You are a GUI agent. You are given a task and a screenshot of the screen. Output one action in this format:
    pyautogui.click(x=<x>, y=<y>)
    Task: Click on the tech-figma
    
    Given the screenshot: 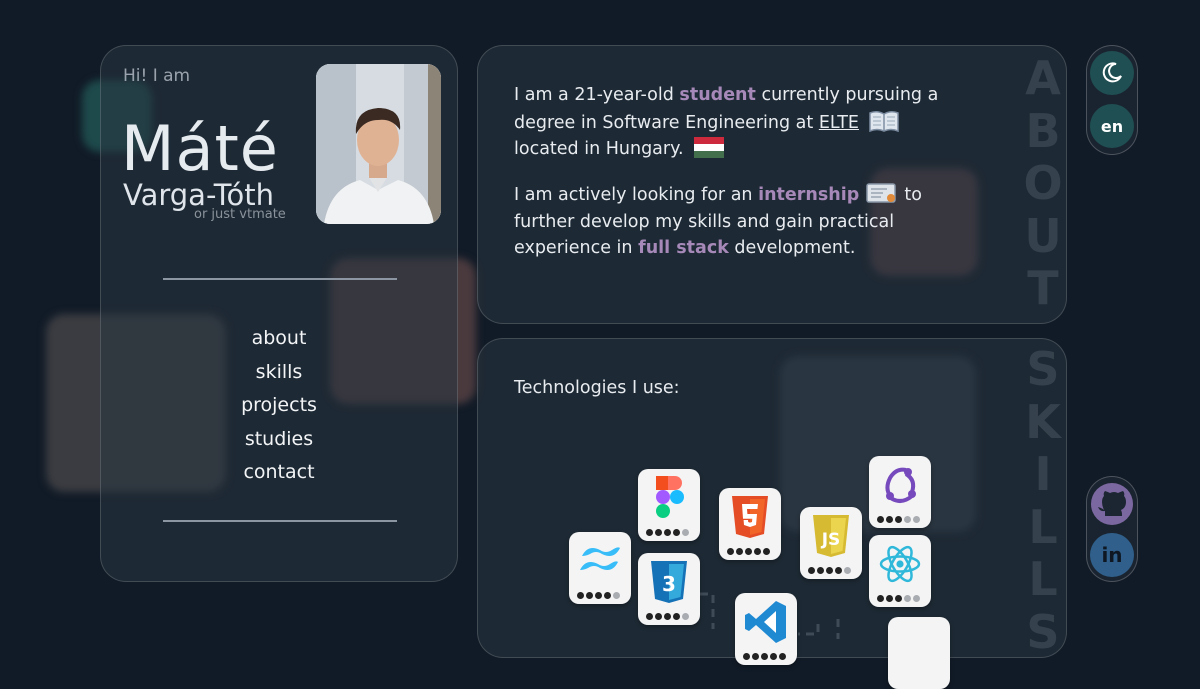 What is the action you would take?
    pyautogui.click(x=669, y=505)
    